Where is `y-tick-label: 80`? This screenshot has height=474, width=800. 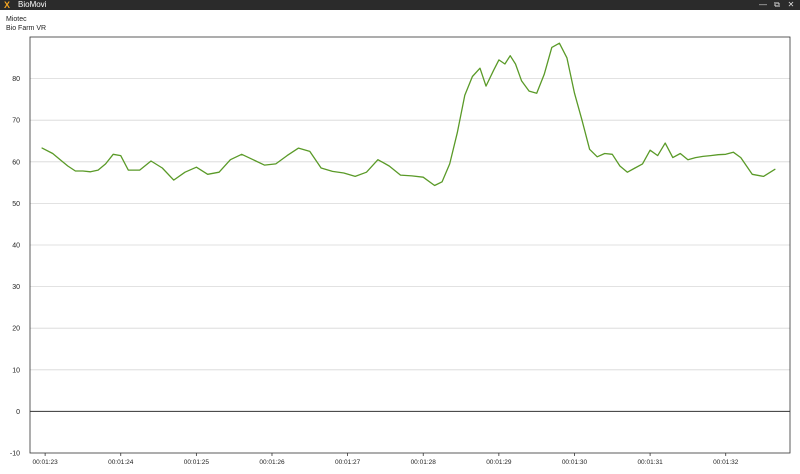 y-tick-label: 80 is located at coordinates (16, 79).